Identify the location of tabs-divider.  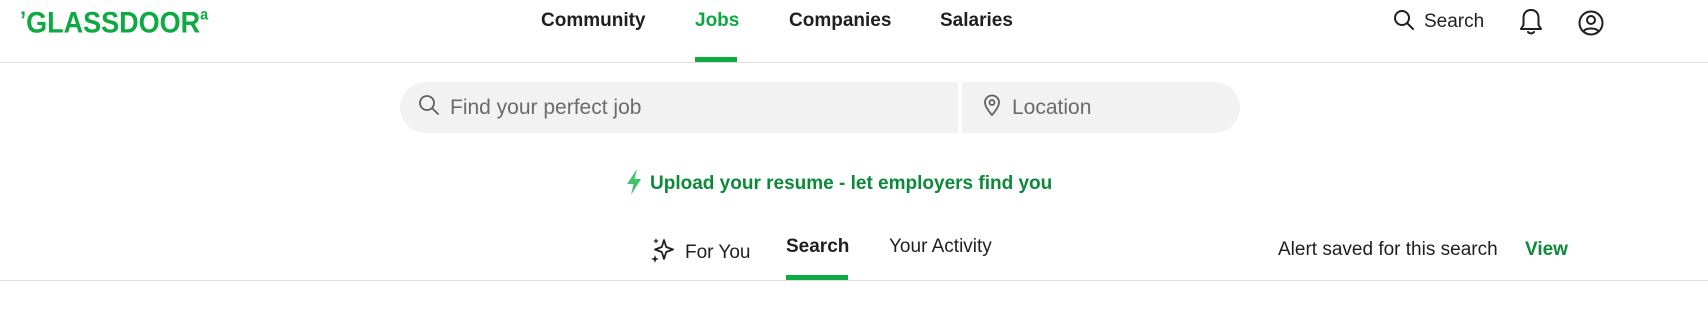
(854, 280).